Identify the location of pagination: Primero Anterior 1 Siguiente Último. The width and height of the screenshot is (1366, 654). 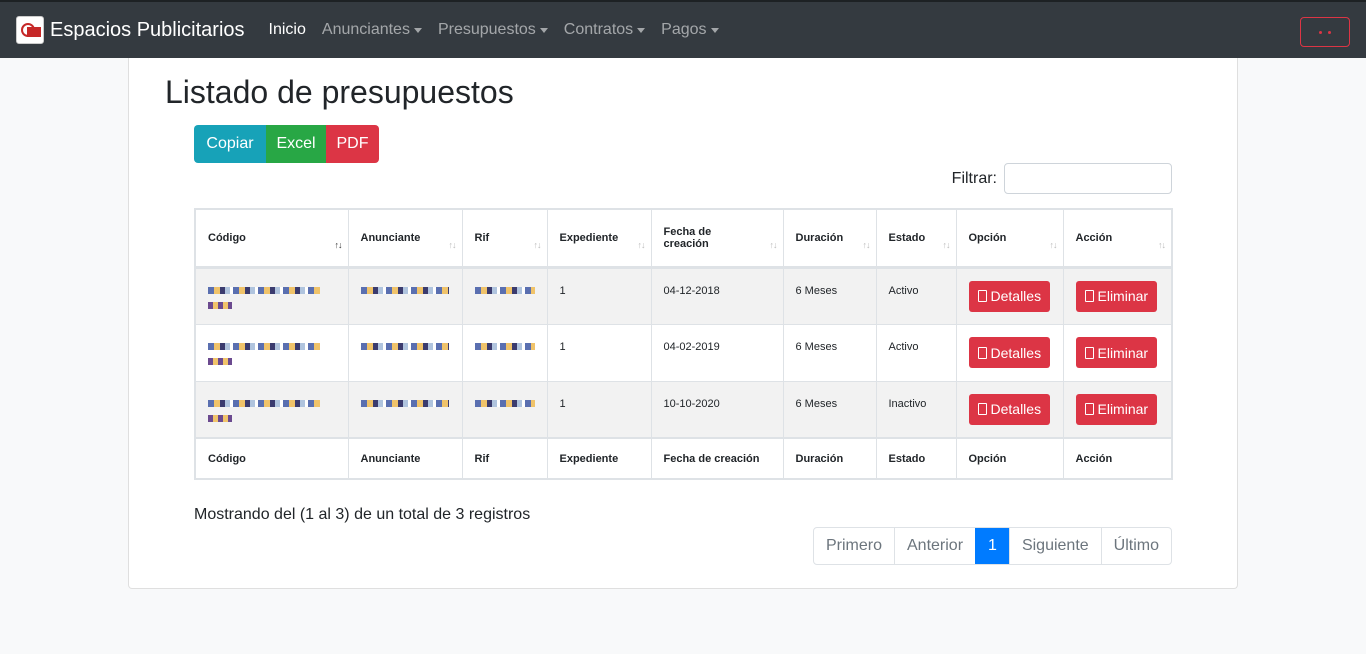
(992, 546).